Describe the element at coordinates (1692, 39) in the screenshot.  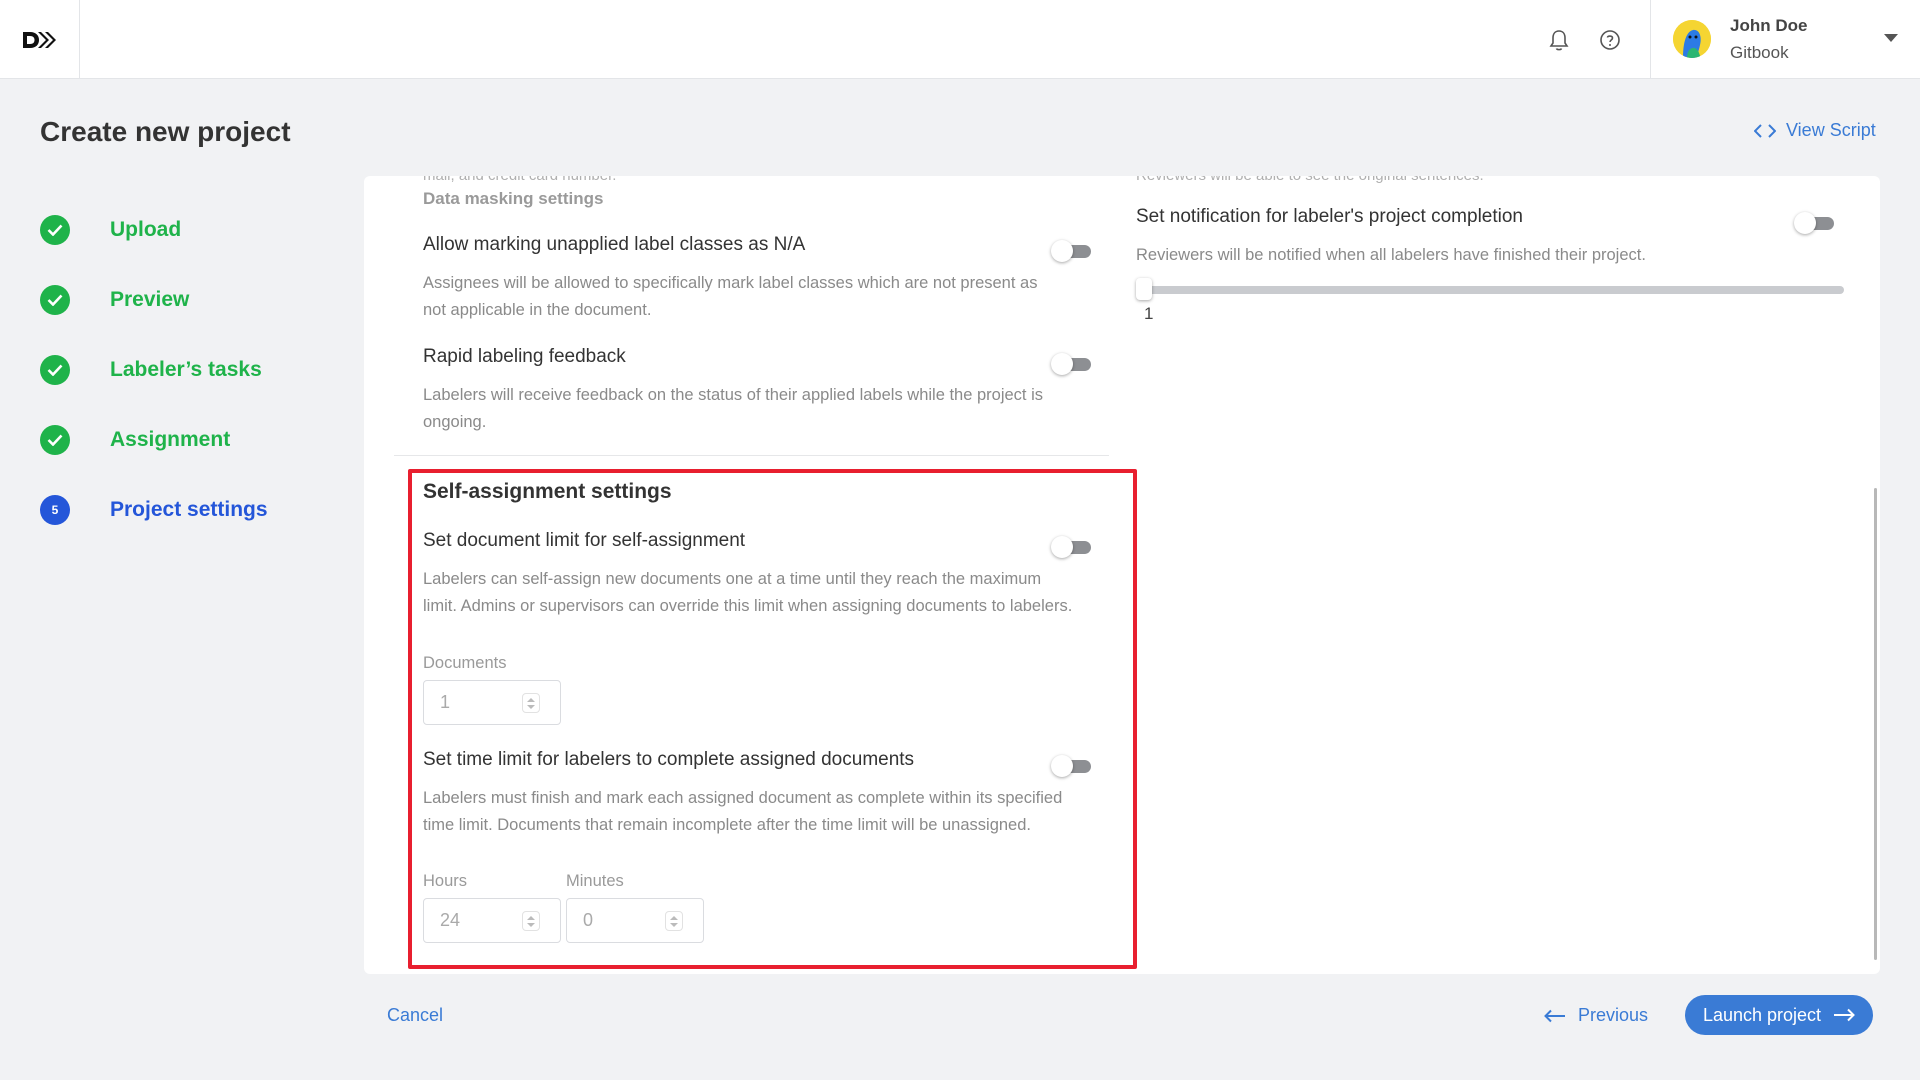
I see `avatar` at that location.